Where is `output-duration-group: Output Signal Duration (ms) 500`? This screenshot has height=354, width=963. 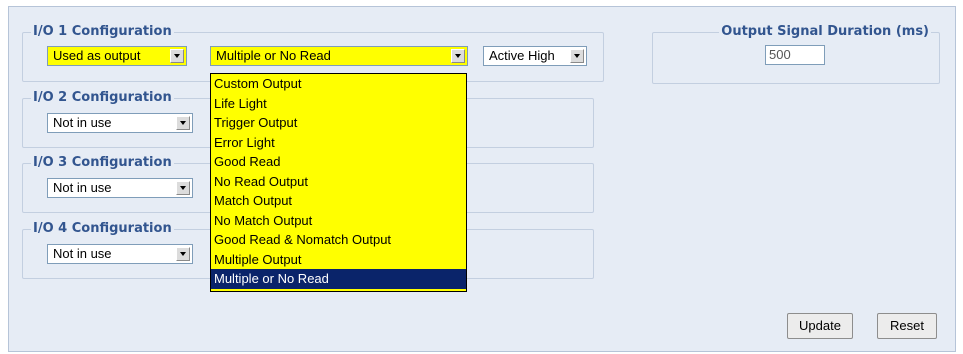
output-duration-group: Output Signal Duration (ms) 500 is located at coordinates (796, 54).